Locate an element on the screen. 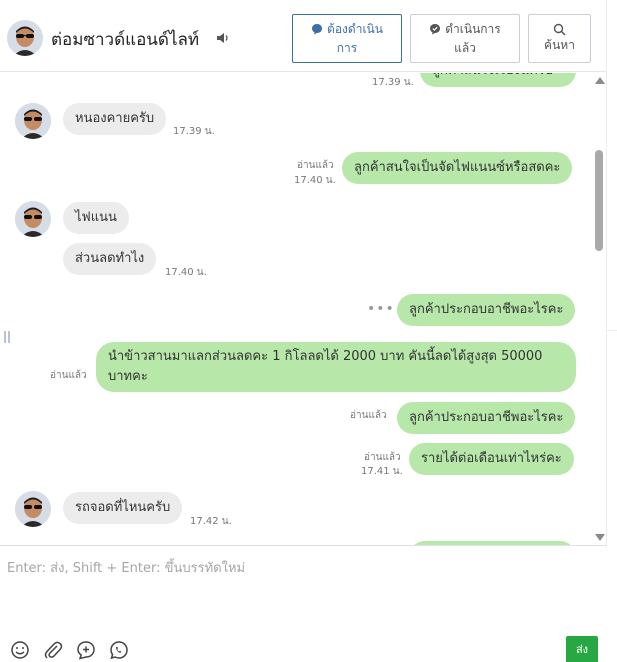  message-options-icon: ••• is located at coordinates (381, 309).